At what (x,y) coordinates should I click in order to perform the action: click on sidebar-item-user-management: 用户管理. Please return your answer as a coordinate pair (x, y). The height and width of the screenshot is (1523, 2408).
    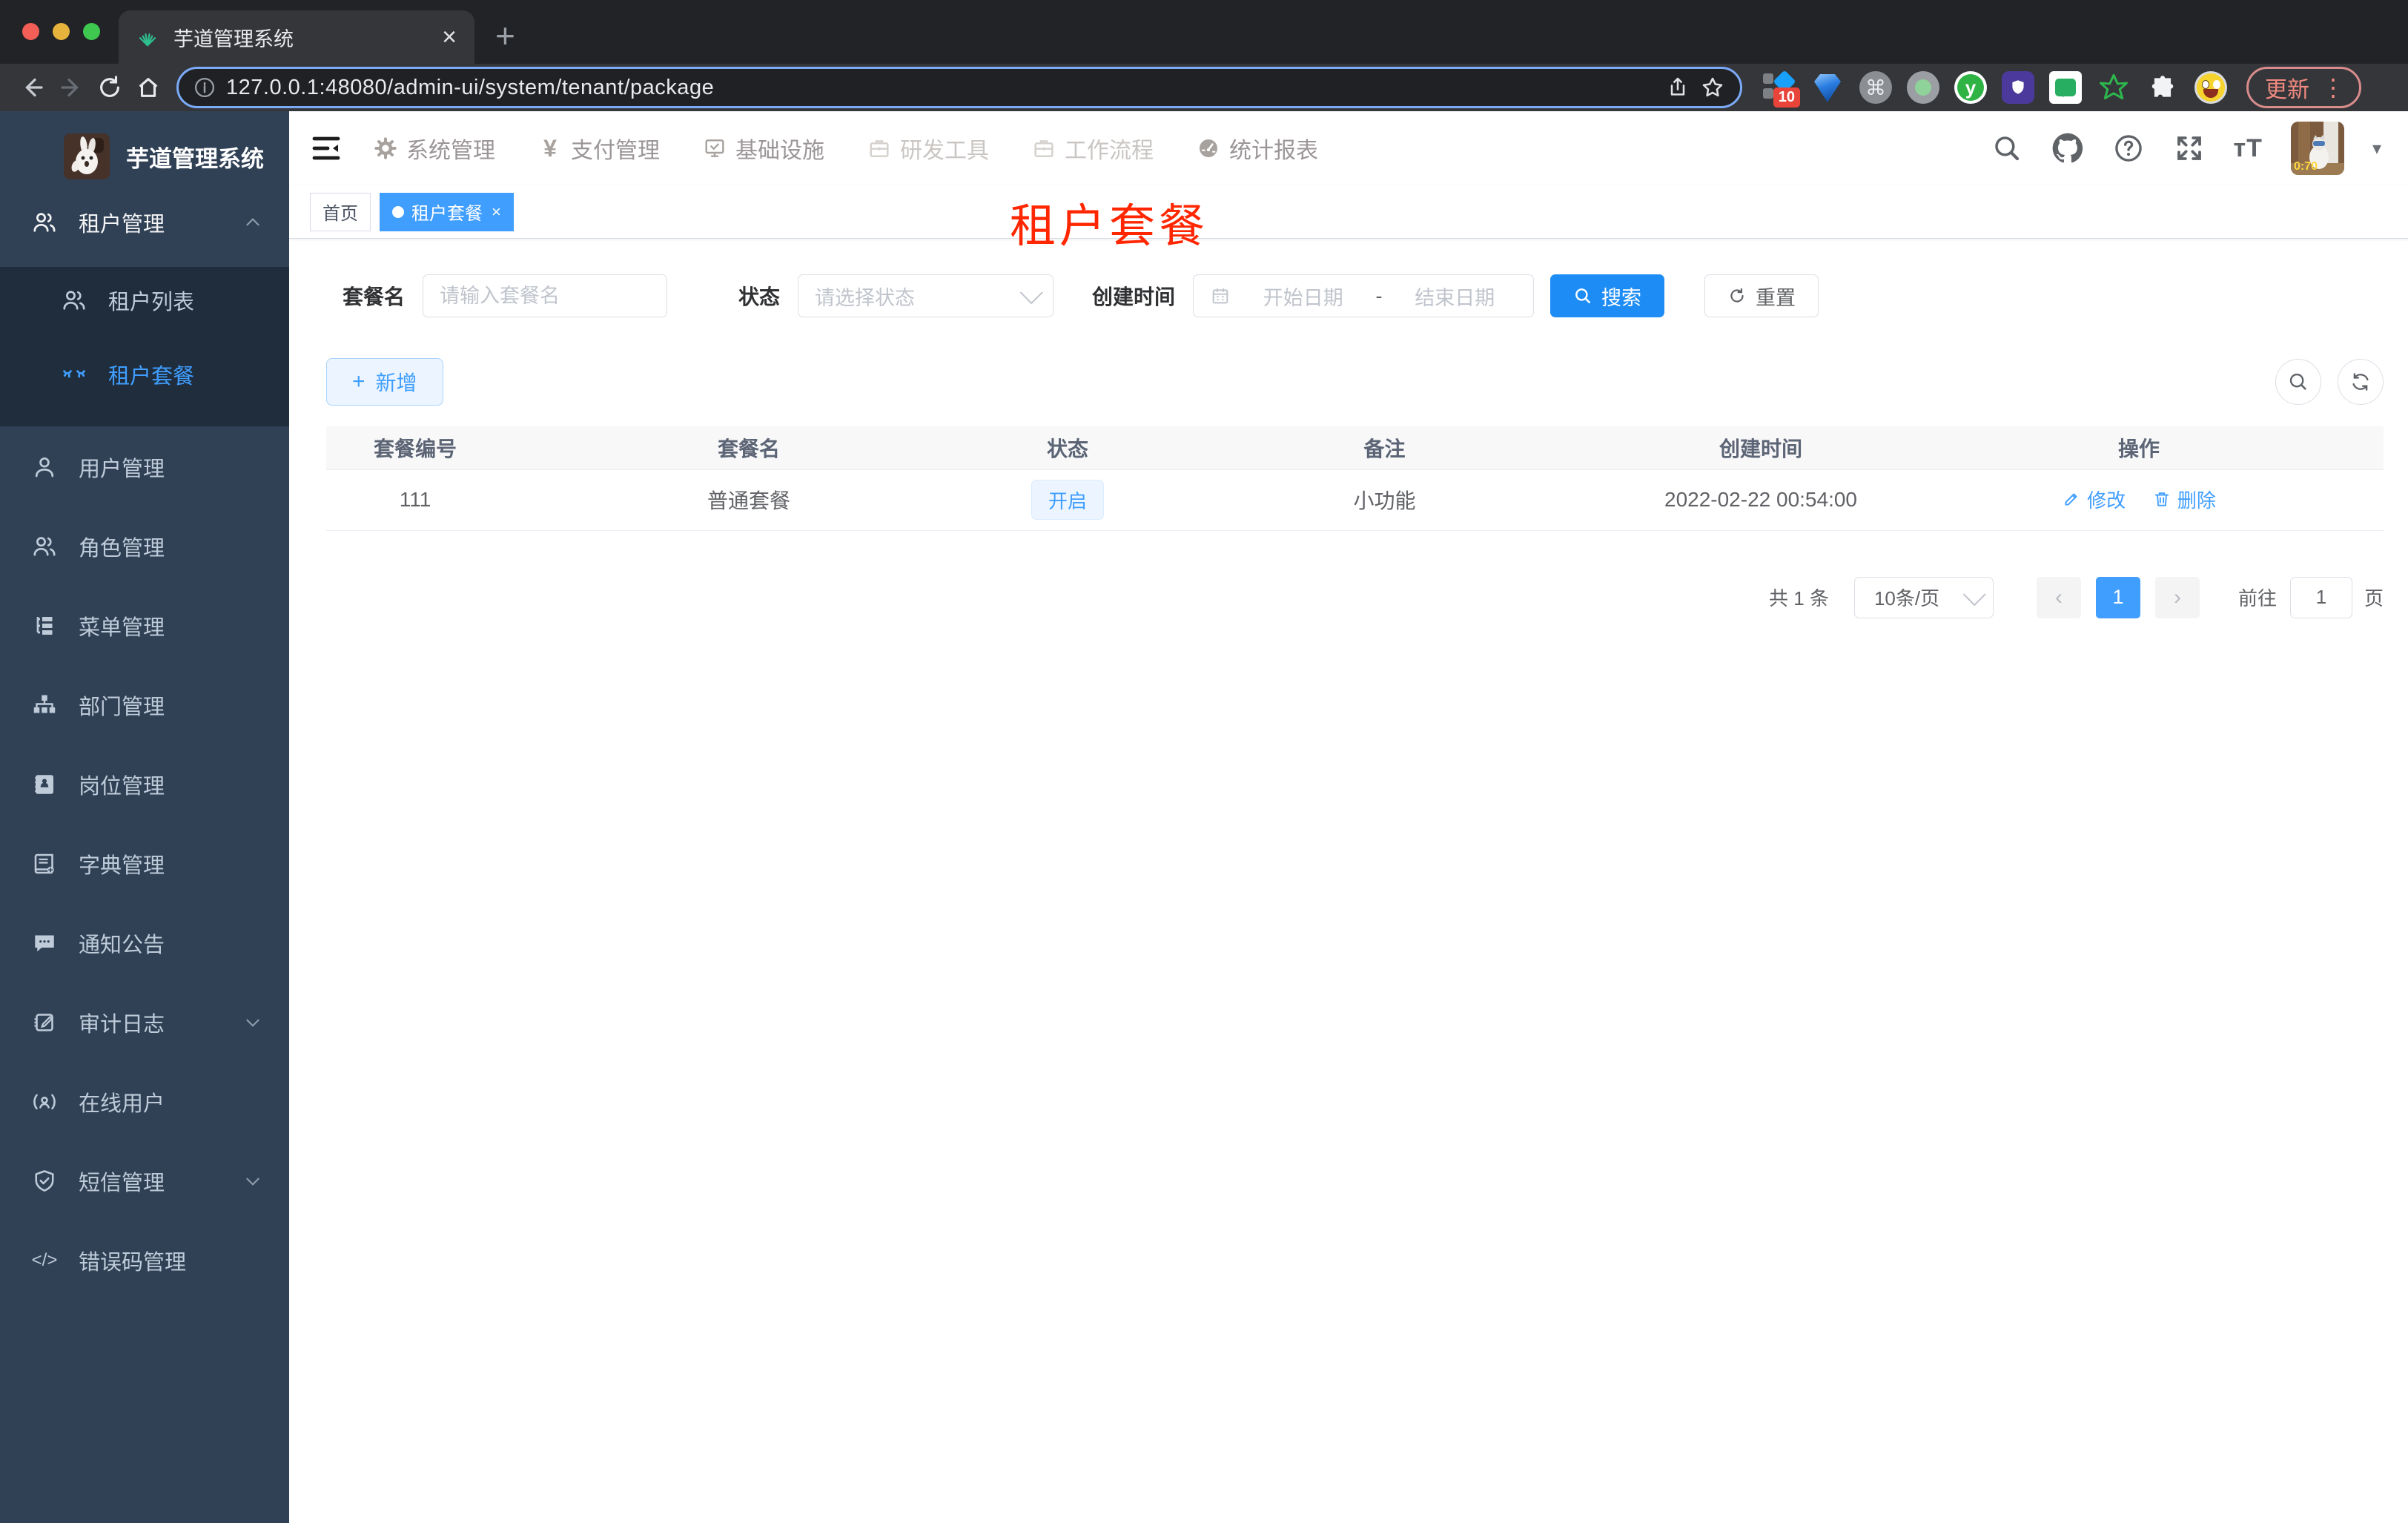
    Looking at the image, I should click on (144, 467).